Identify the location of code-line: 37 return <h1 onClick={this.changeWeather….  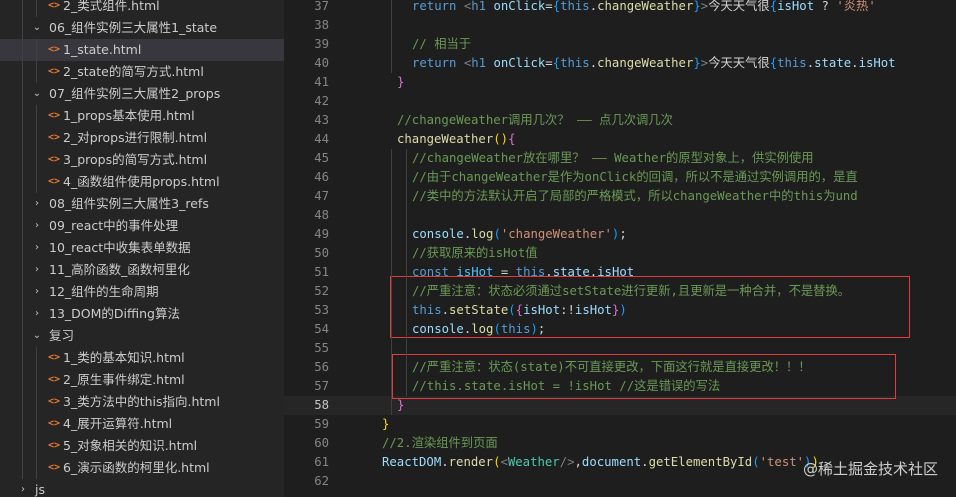
(620, 8).